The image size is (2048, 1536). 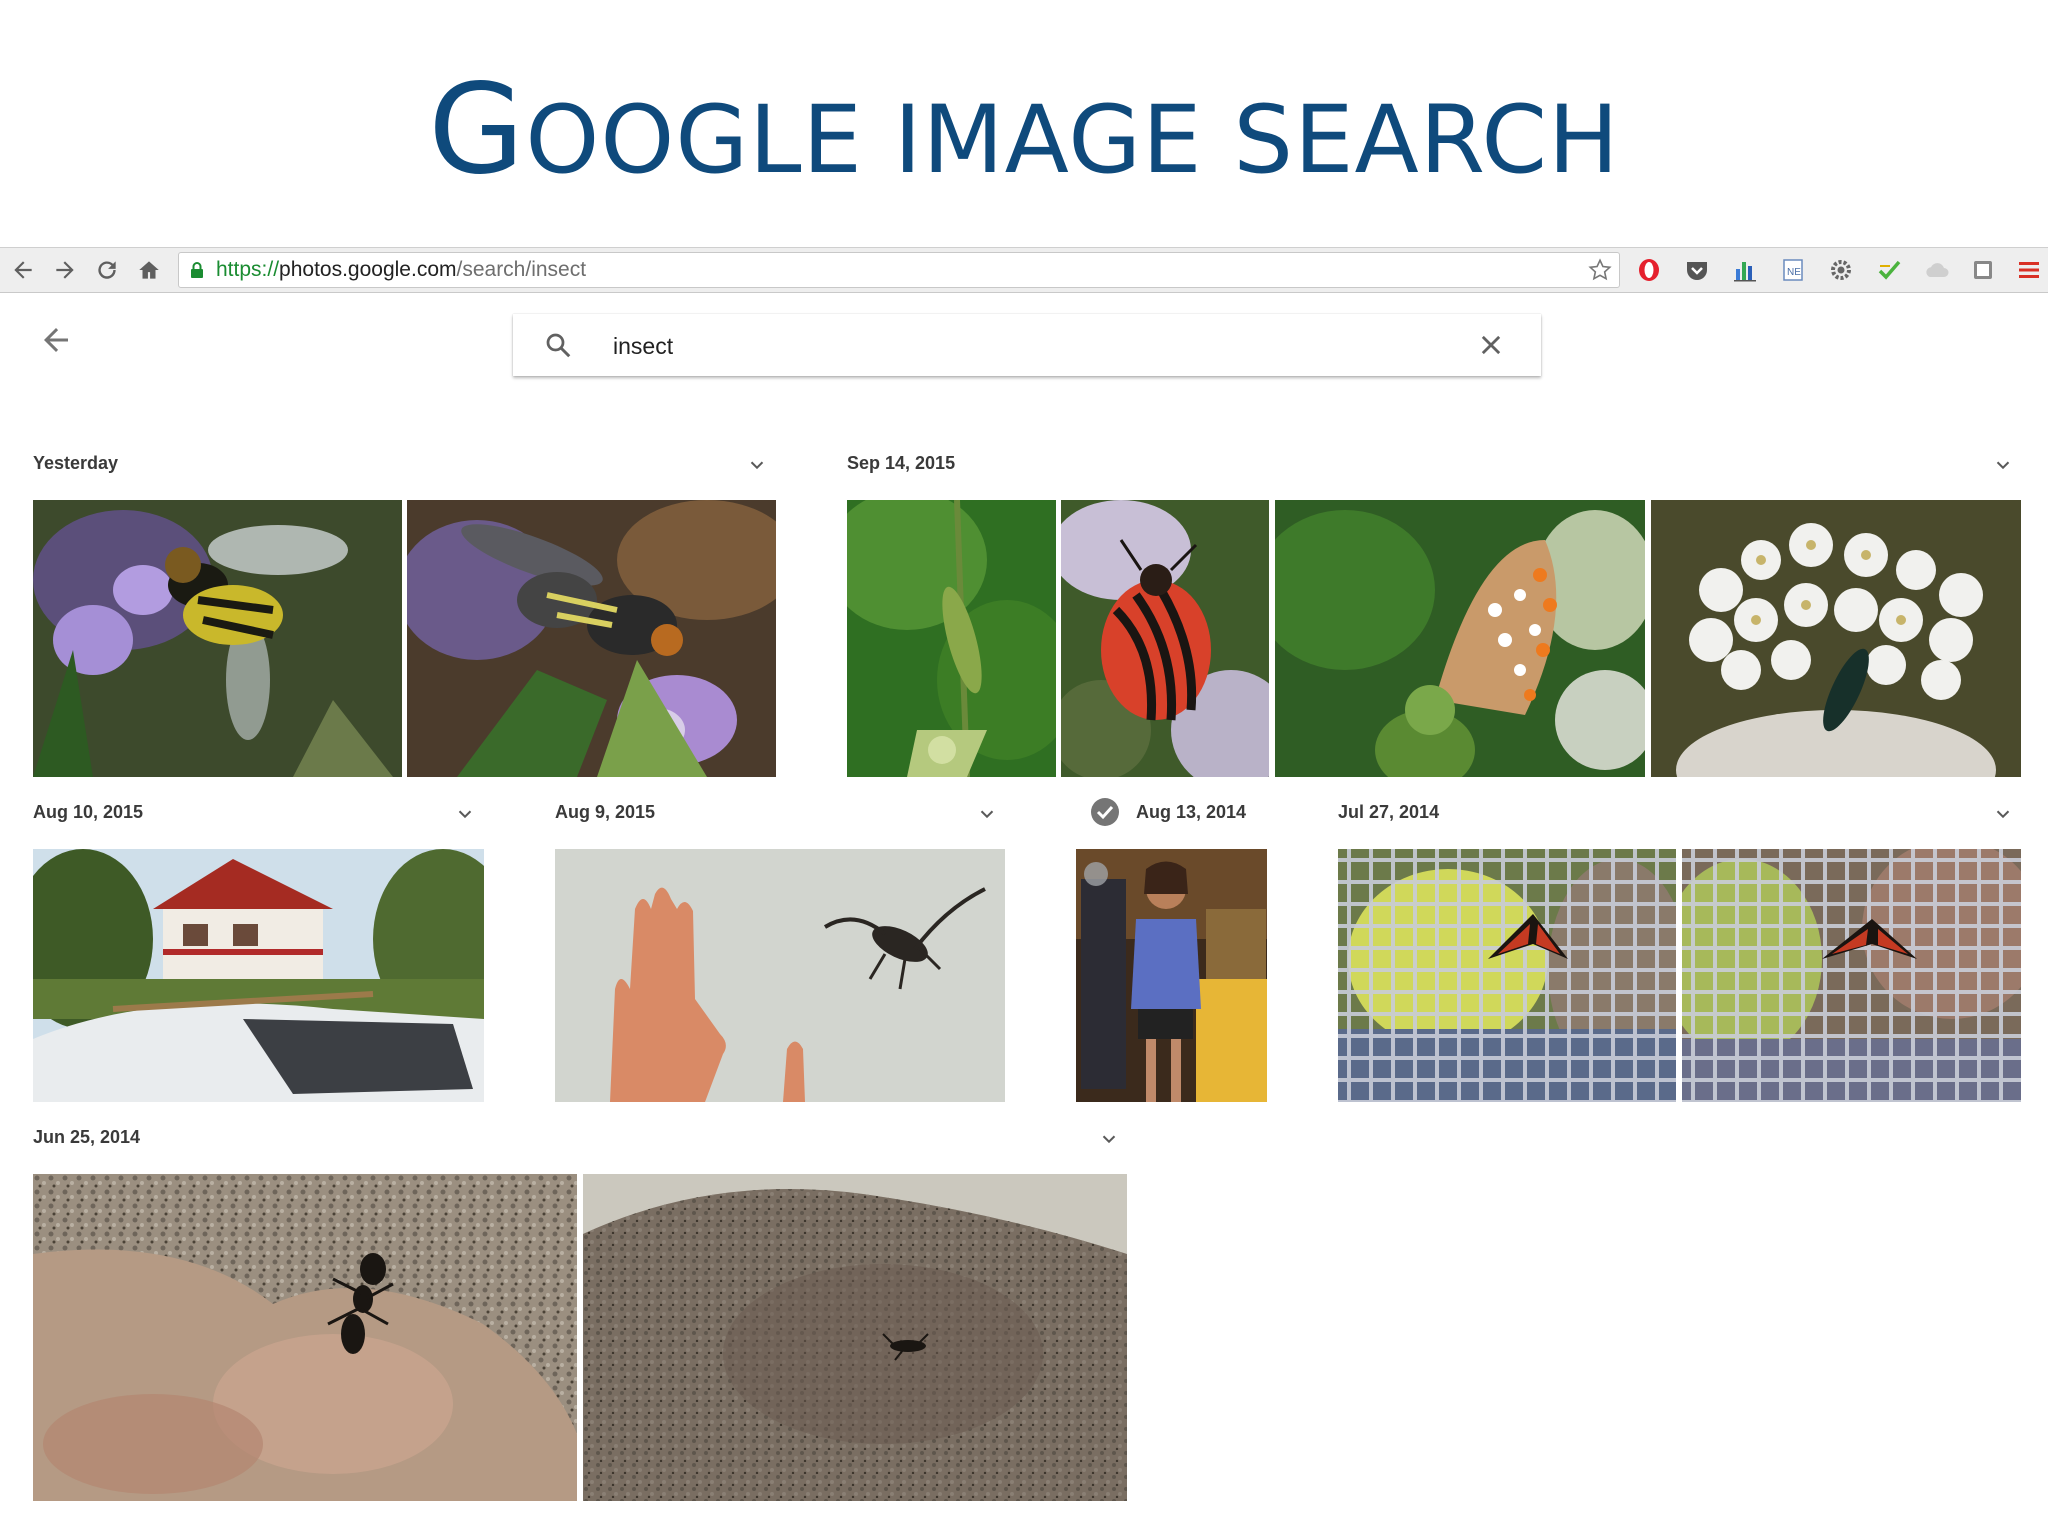 What do you see at coordinates (1836, 638) in the screenshot?
I see `photo-beetle-white-flowers` at bounding box center [1836, 638].